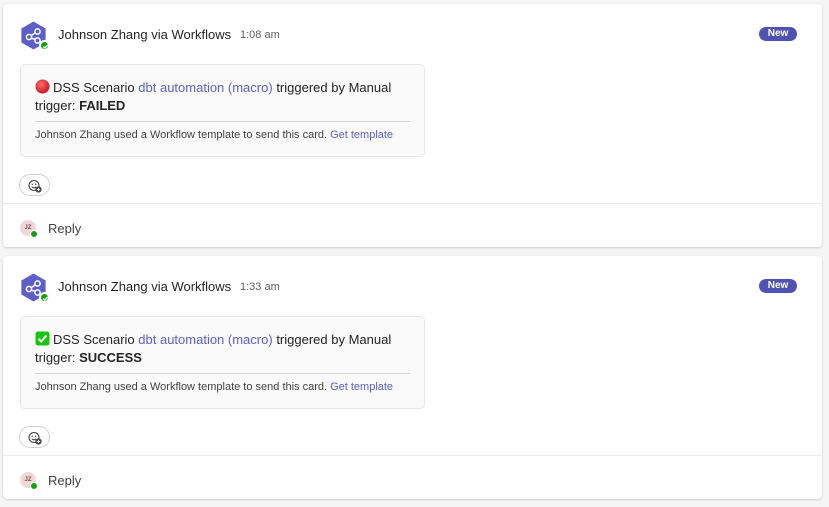  I want to click on message-header: Johnson Zhang via Workflows 1:33 am New, so click(412, 286).